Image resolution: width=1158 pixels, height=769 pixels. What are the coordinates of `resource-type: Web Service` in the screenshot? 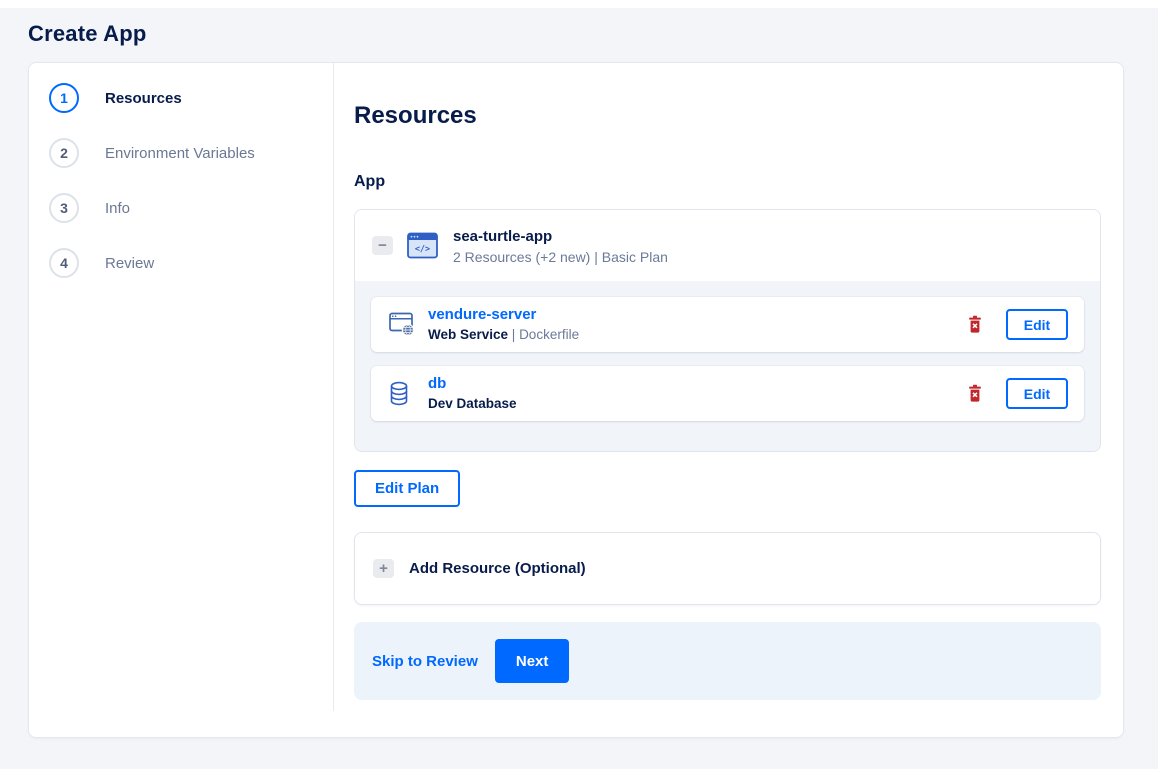 It's located at (468, 334).